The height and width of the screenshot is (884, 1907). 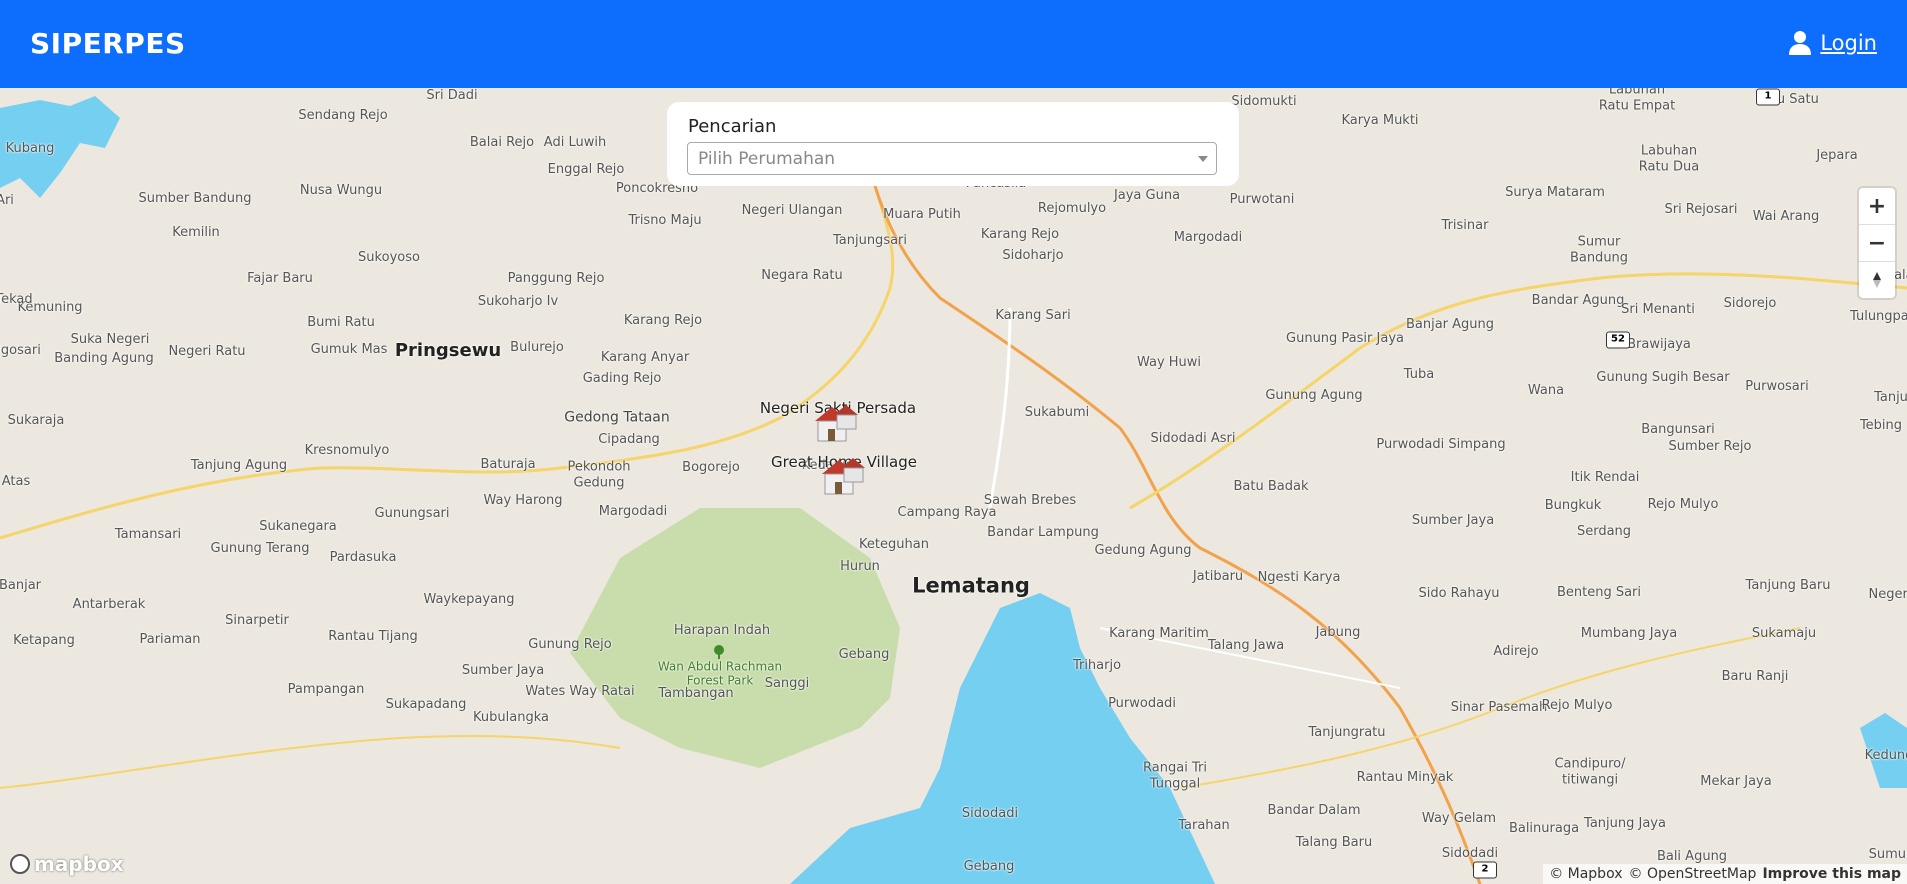 What do you see at coordinates (953, 44) in the screenshot?
I see `navbar: SIPERPES Login` at bounding box center [953, 44].